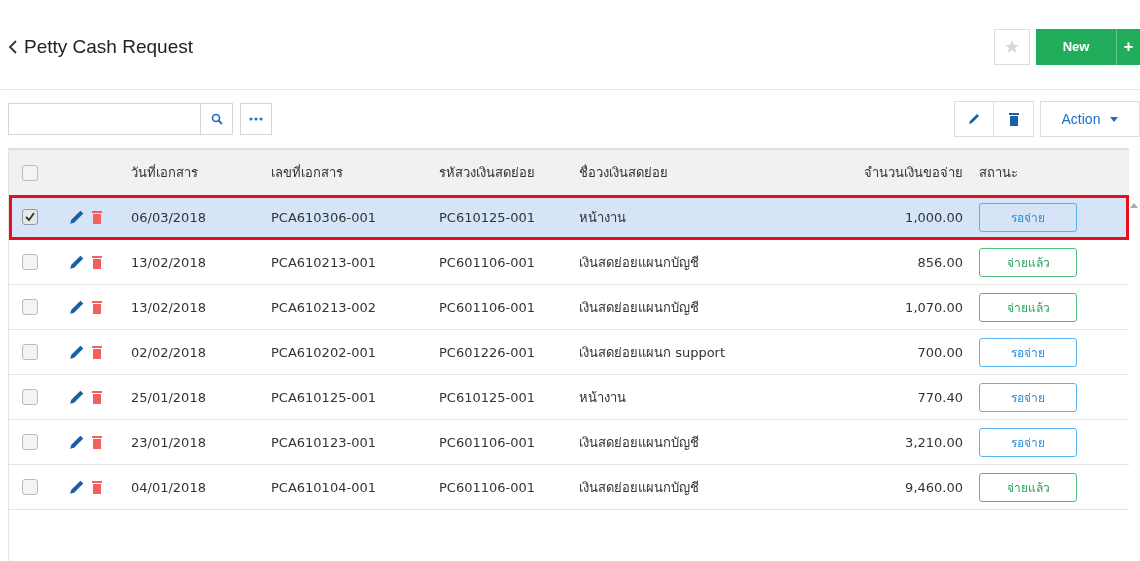  I want to click on table-cell-text: 1,070.00, so click(934, 307).